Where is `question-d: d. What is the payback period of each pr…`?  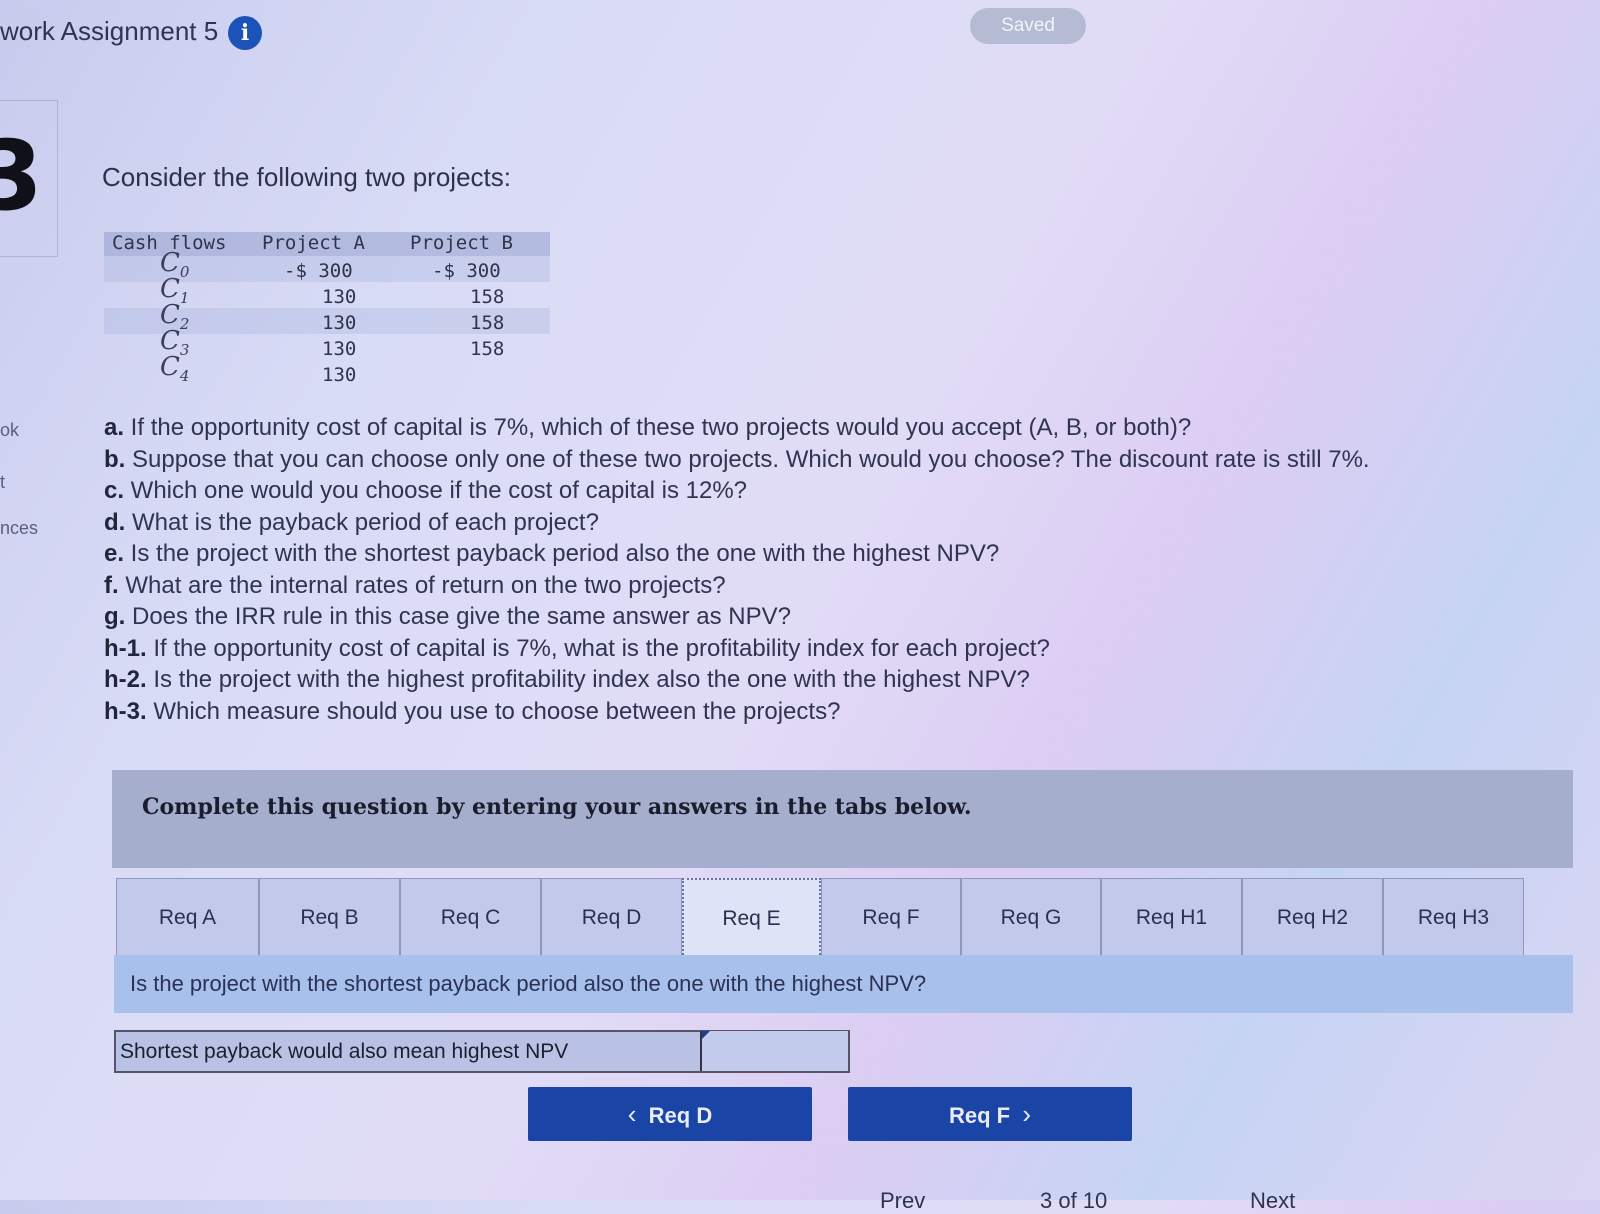
question-d: d. What is the payback period of each pr… is located at coordinates (351, 522).